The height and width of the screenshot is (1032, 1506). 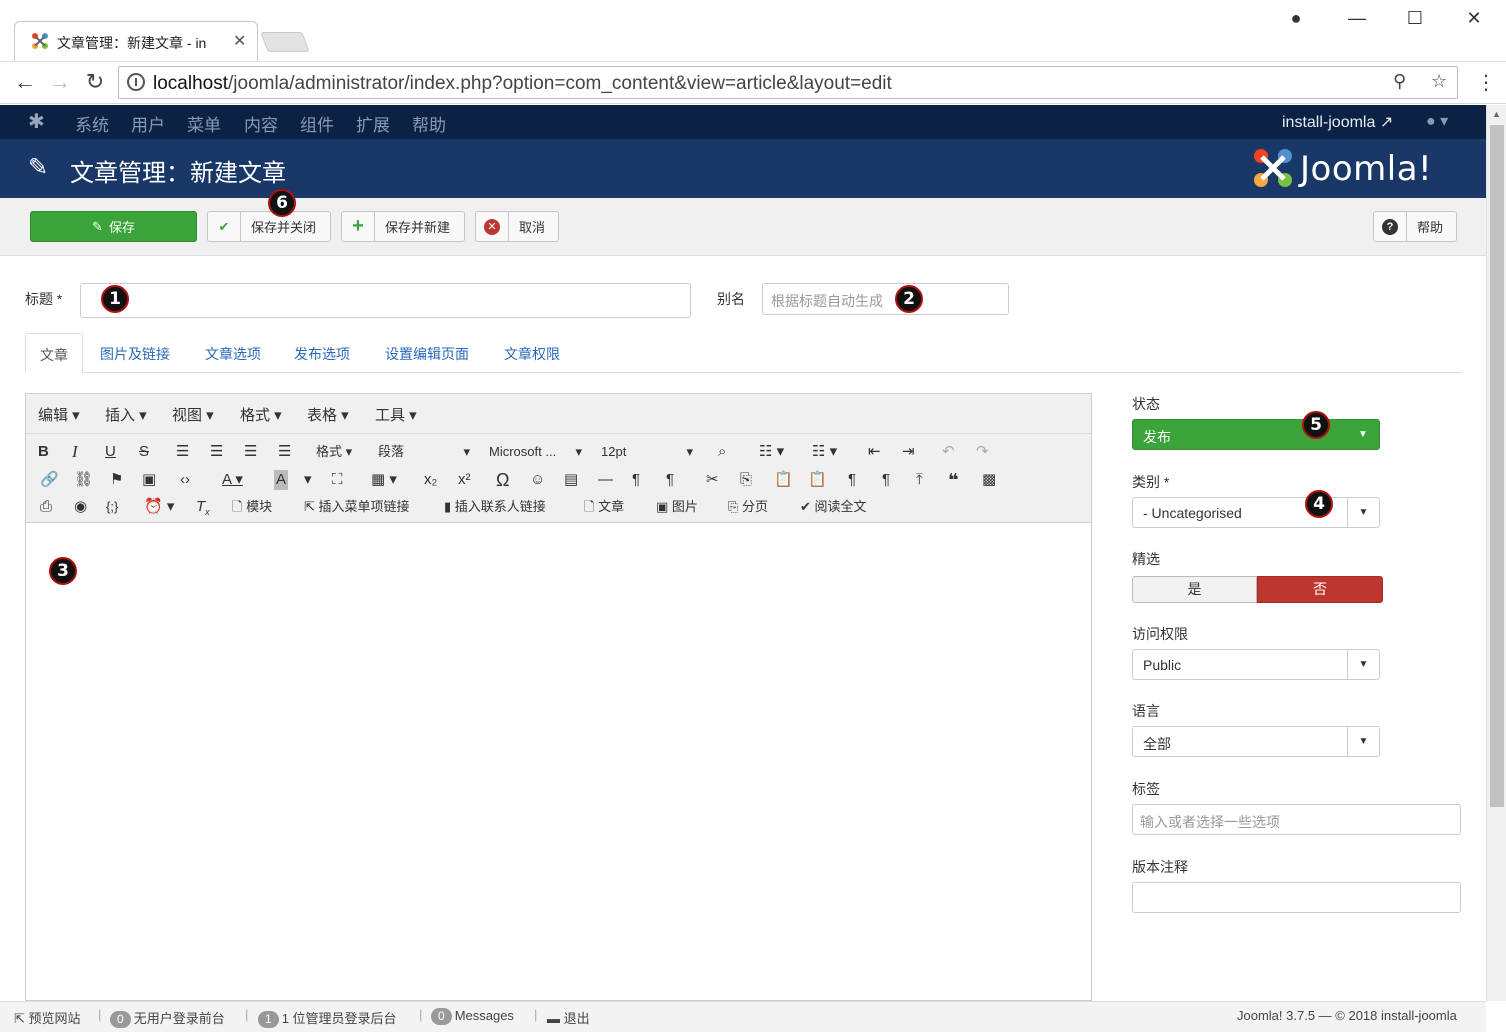 I want to click on language-select: 全部 ▼, so click(x=1256, y=741).